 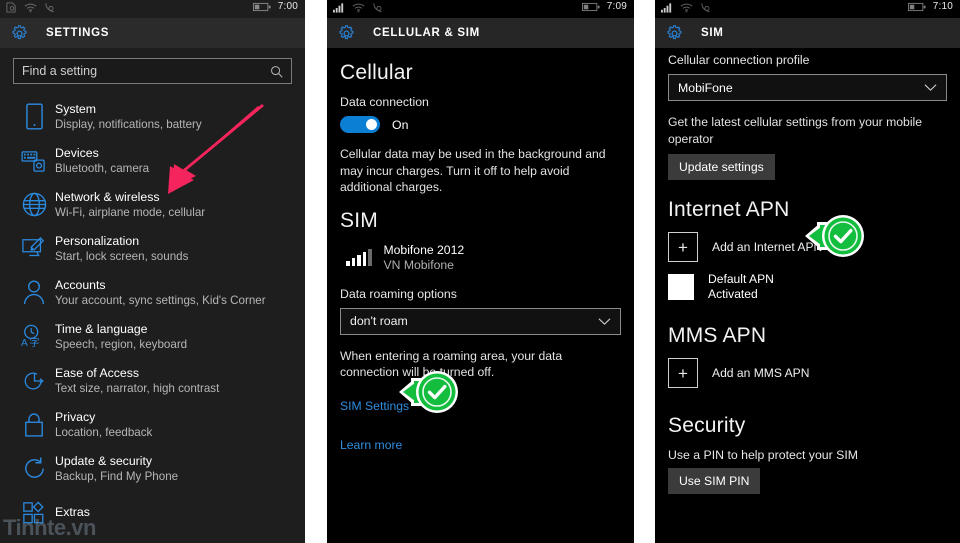 I want to click on learn-more-link: Learn more, so click(x=371, y=445).